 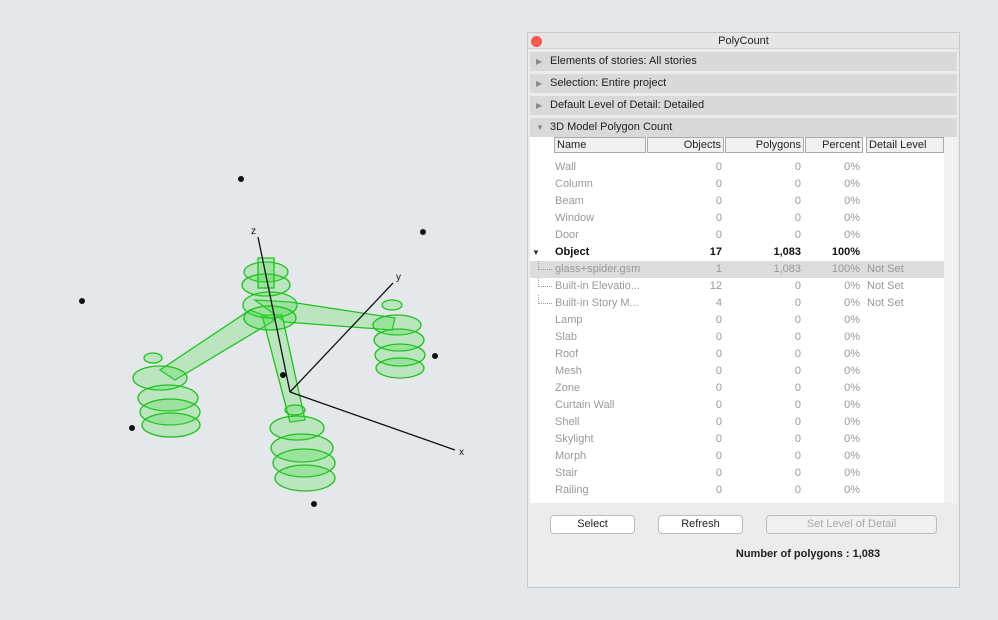 What do you see at coordinates (737, 218) in the screenshot?
I see `table-row: Window 0 0 0%` at bounding box center [737, 218].